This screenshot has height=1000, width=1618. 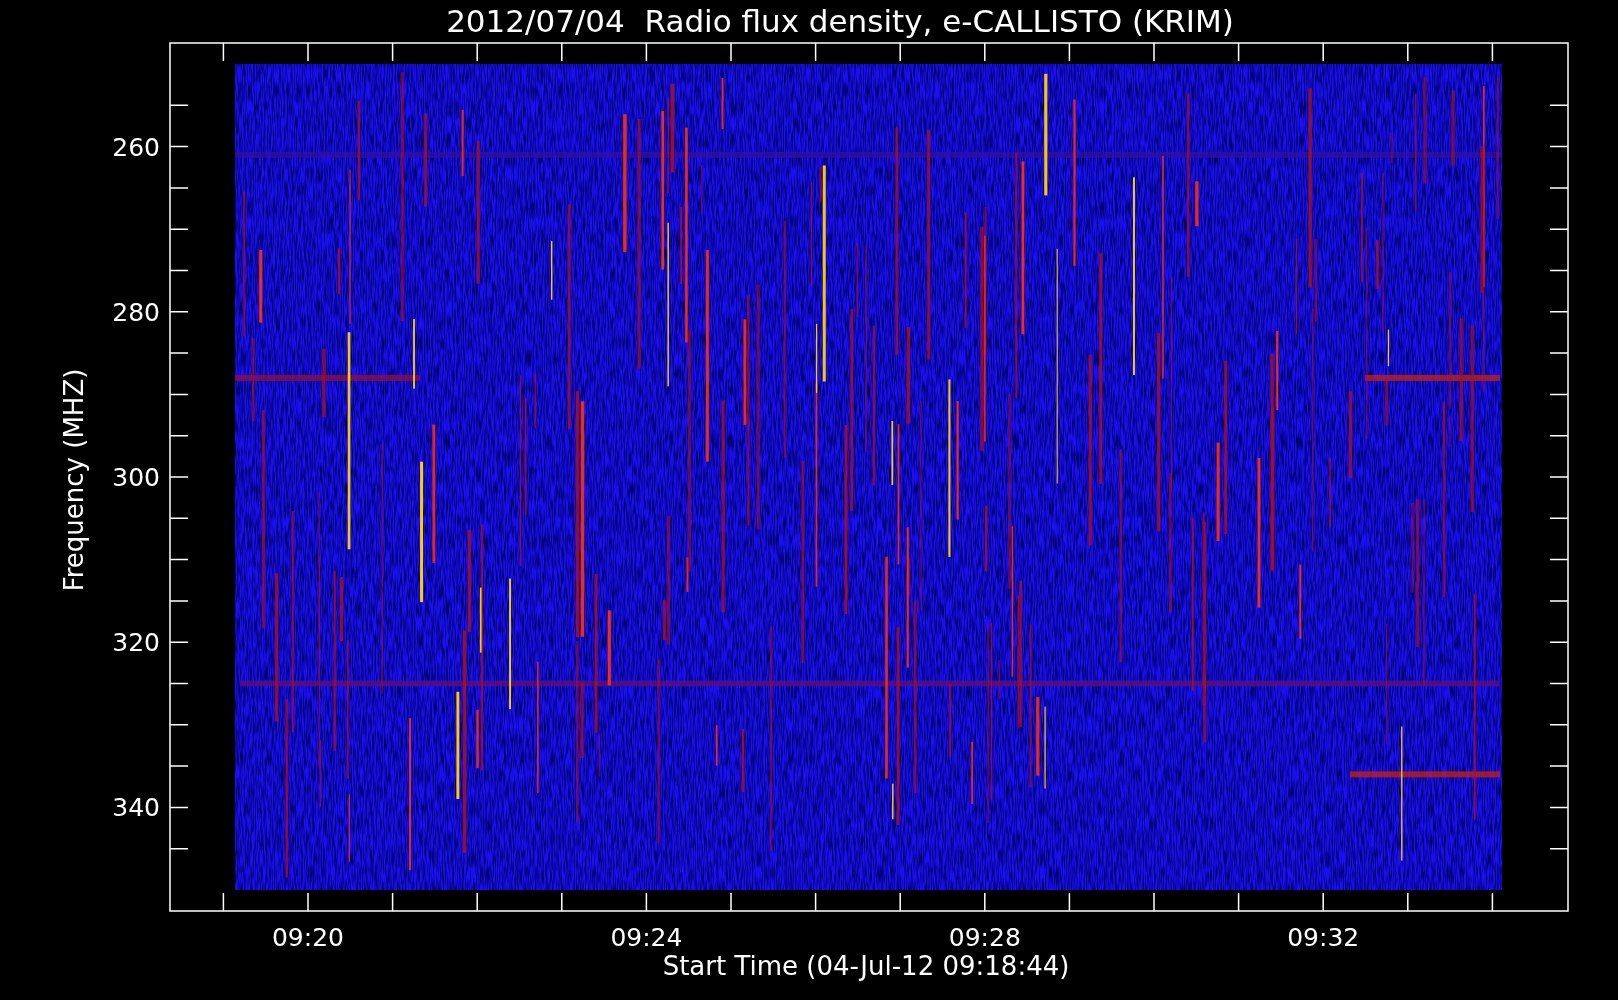 I want to click on tick-label: 09:28, so click(x=984, y=937).